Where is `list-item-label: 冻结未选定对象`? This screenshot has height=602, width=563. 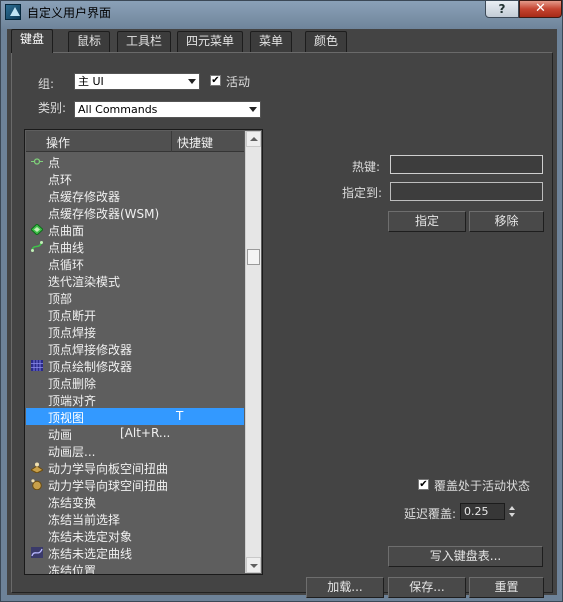
list-item-label: 冻结未选定对象 is located at coordinates (90, 537).